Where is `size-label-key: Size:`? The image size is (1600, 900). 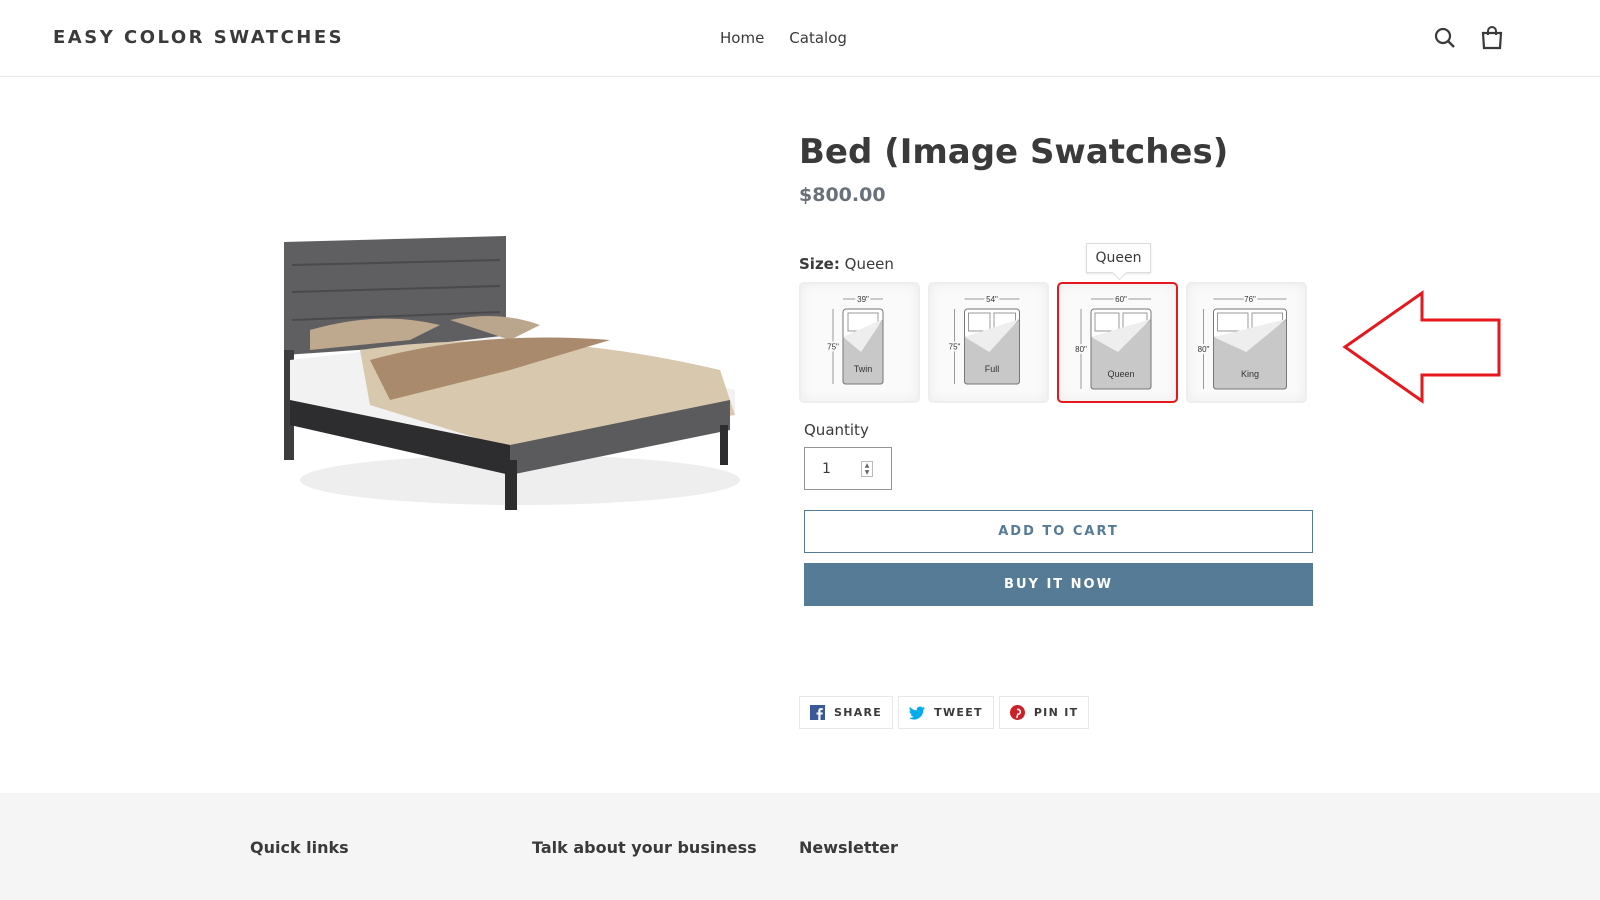
size-label-key: Size: is located at coordinates (819, 264).